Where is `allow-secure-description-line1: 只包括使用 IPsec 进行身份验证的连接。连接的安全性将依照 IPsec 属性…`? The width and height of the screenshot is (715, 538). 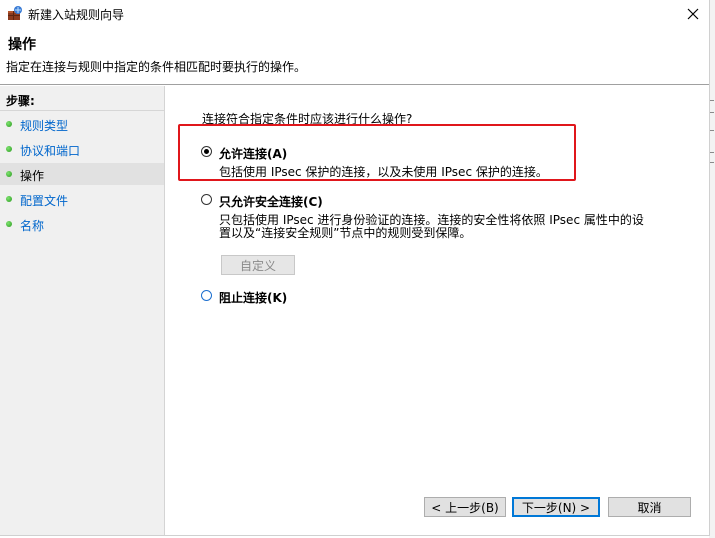
allow-secure-description-line1: 只包括使用 IPsec 进行身份验证的连接。连接的安全性将依照 IPsec 属性… is located at coordinates (431, 220).